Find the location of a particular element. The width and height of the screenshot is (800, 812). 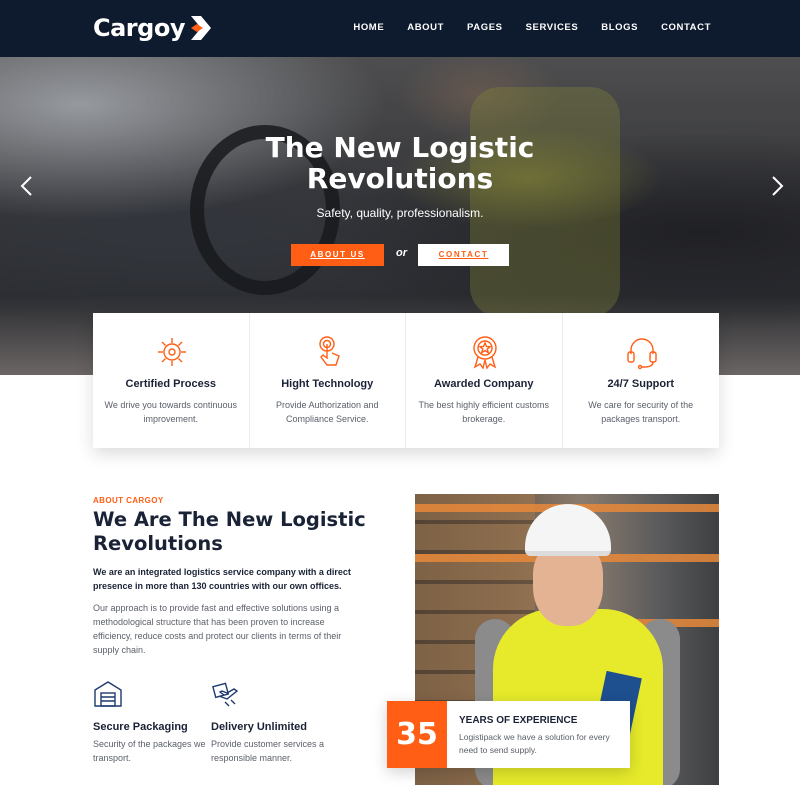

slider-next-icon is located at coordinates (777, 186).